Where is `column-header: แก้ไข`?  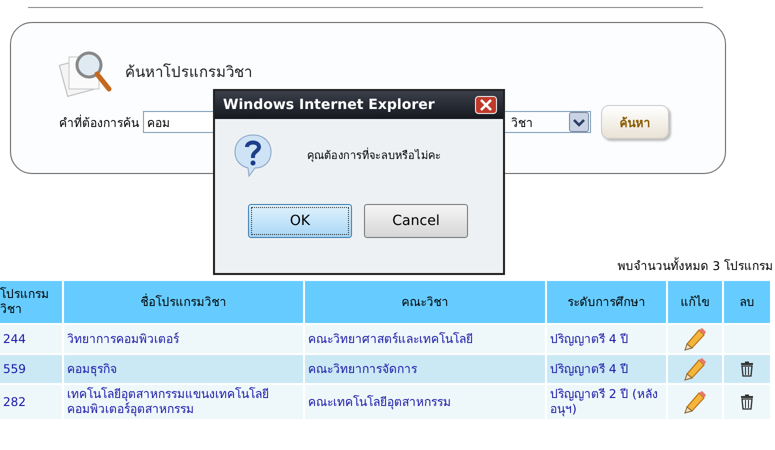 column-header: แก้ไข is located at coordinates (695, 302).